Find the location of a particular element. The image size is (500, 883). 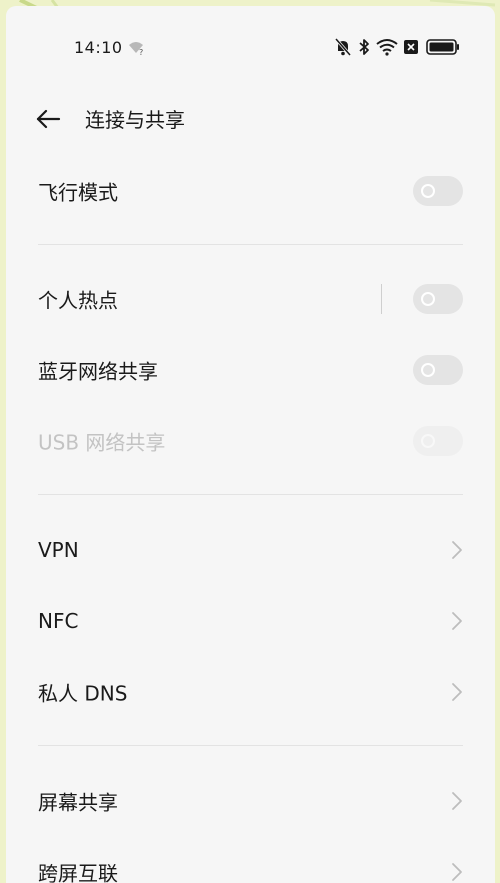

page-header: 连接与共享 is located at coordinates (250, 118).